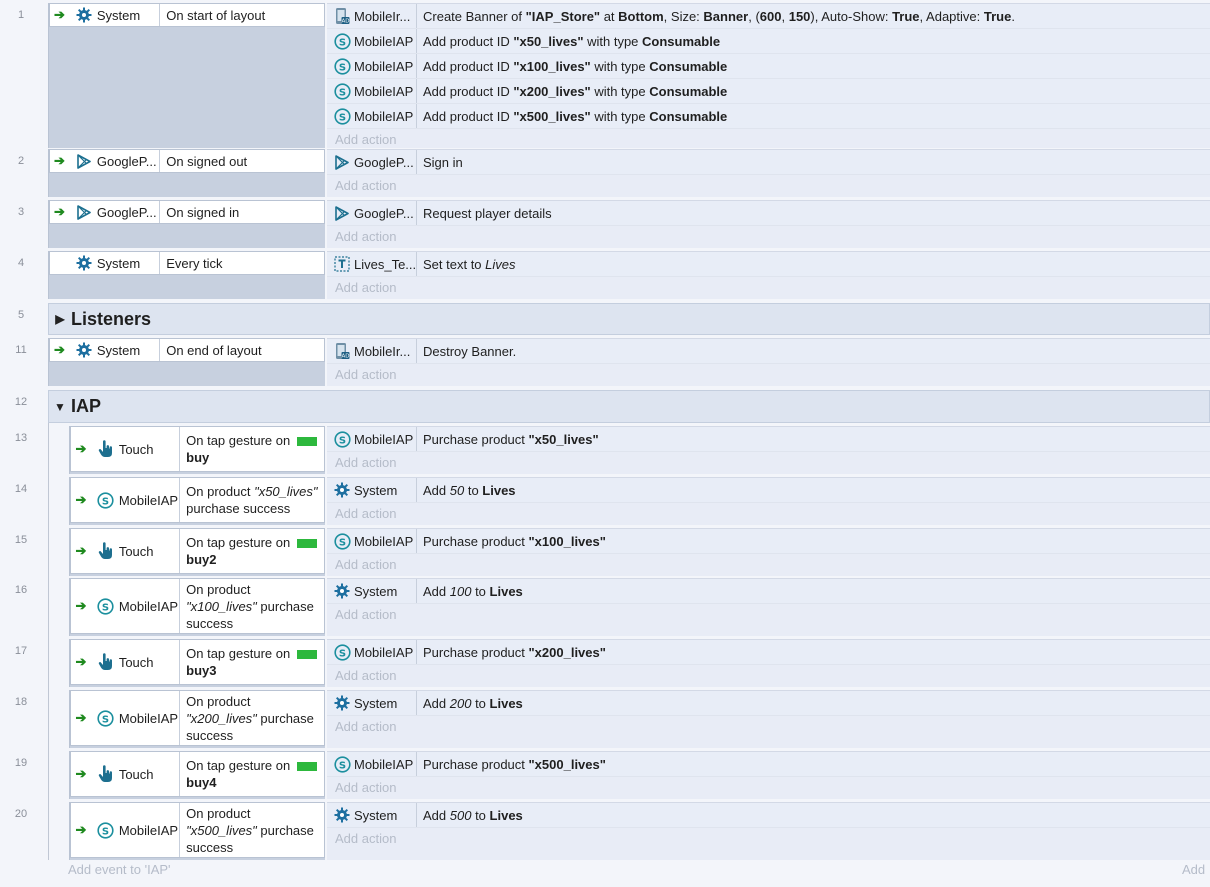 The height and width of the screenshot is (887, 1210). What do you see at coordinates (768, 351) in the screenshot?
I see `action-row: AD MobileIr... Destroy Banner.` at bounding box center [768, 351].